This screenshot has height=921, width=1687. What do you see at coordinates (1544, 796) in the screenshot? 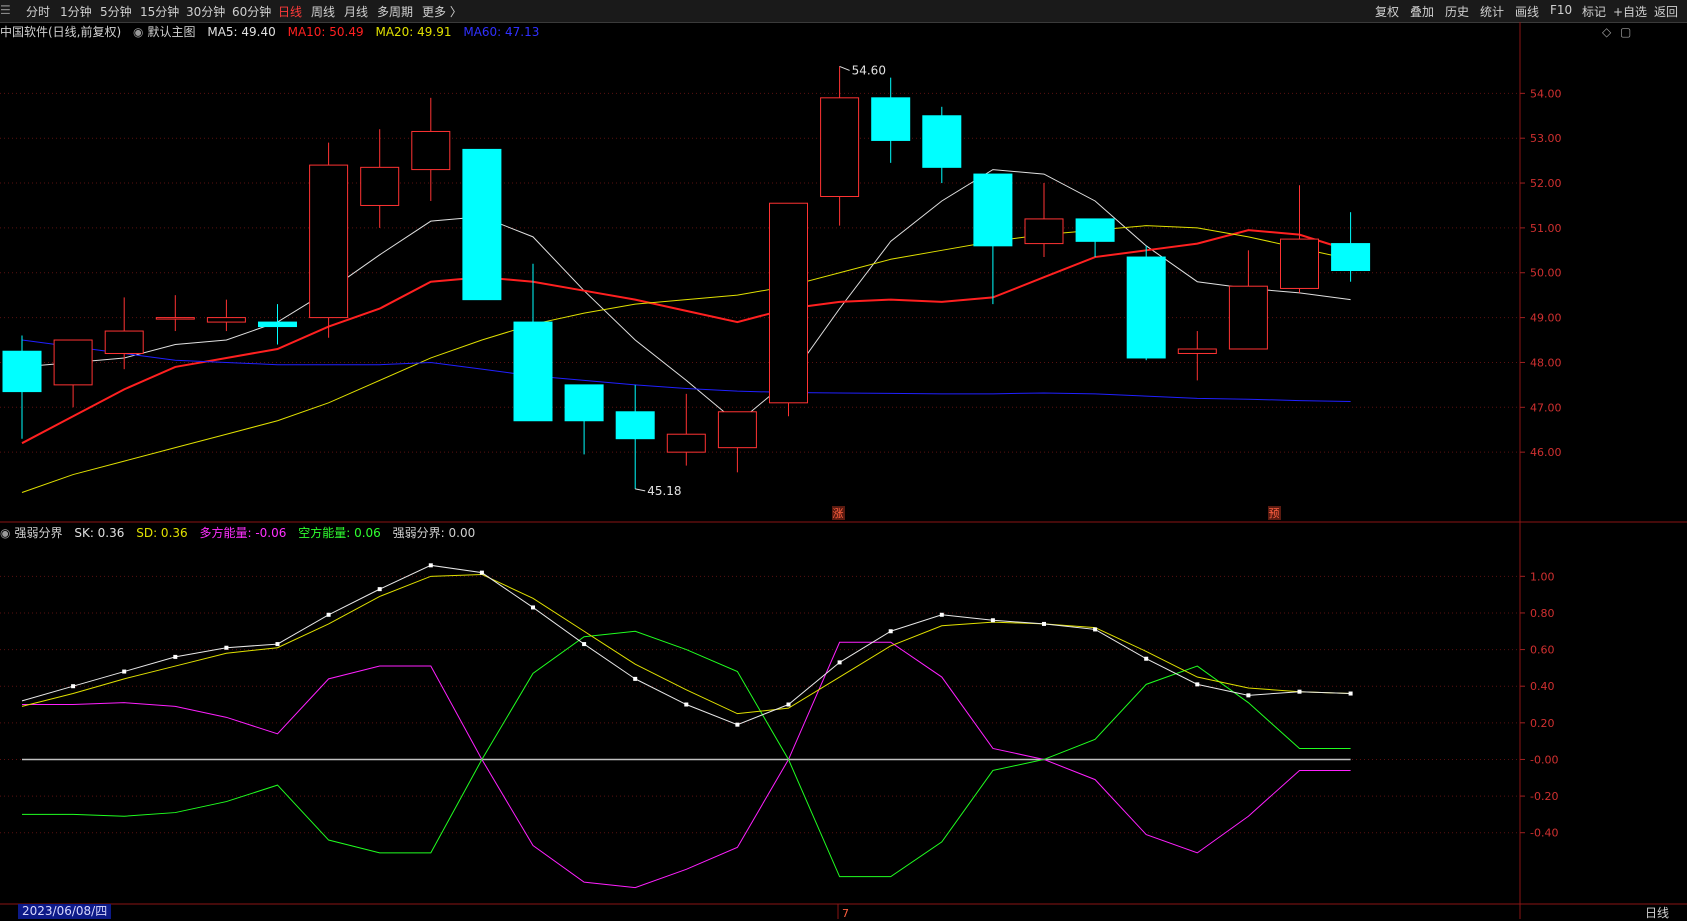
I see `indicator-tick-label: -0.20` at bounding box center [1544, 796].